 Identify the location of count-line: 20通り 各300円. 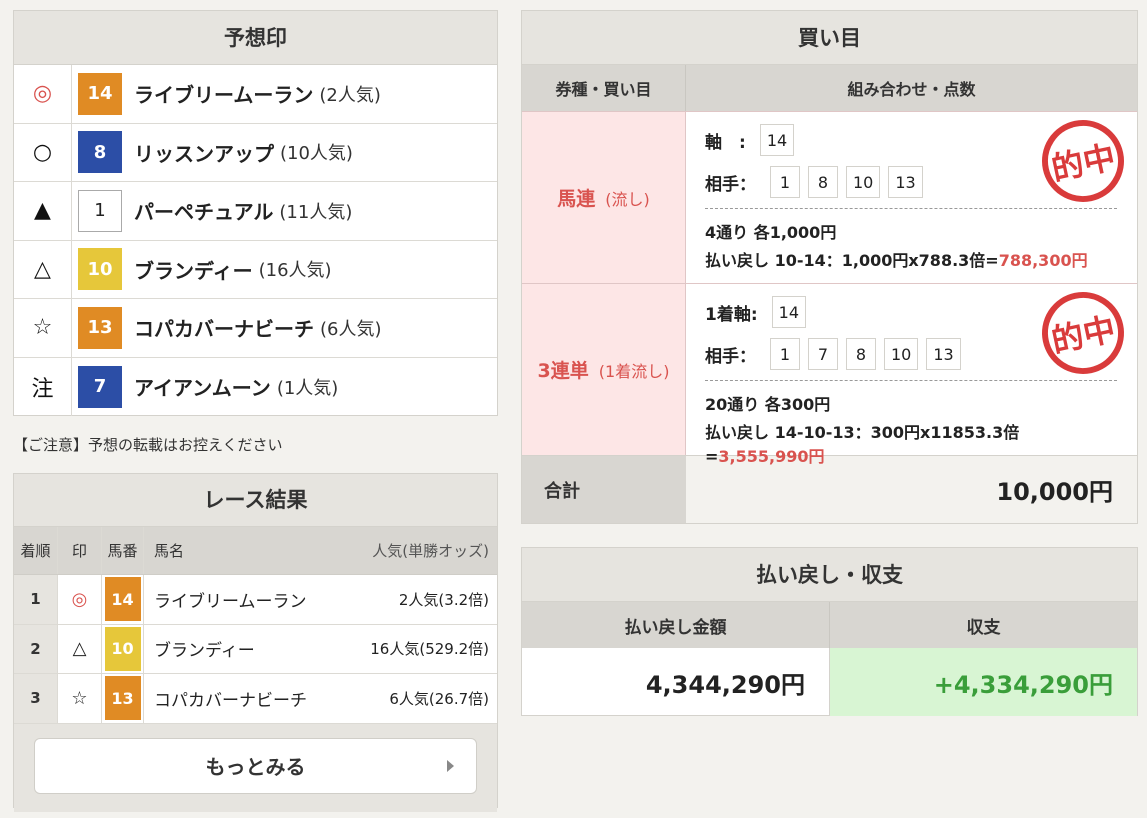
(768, 404).